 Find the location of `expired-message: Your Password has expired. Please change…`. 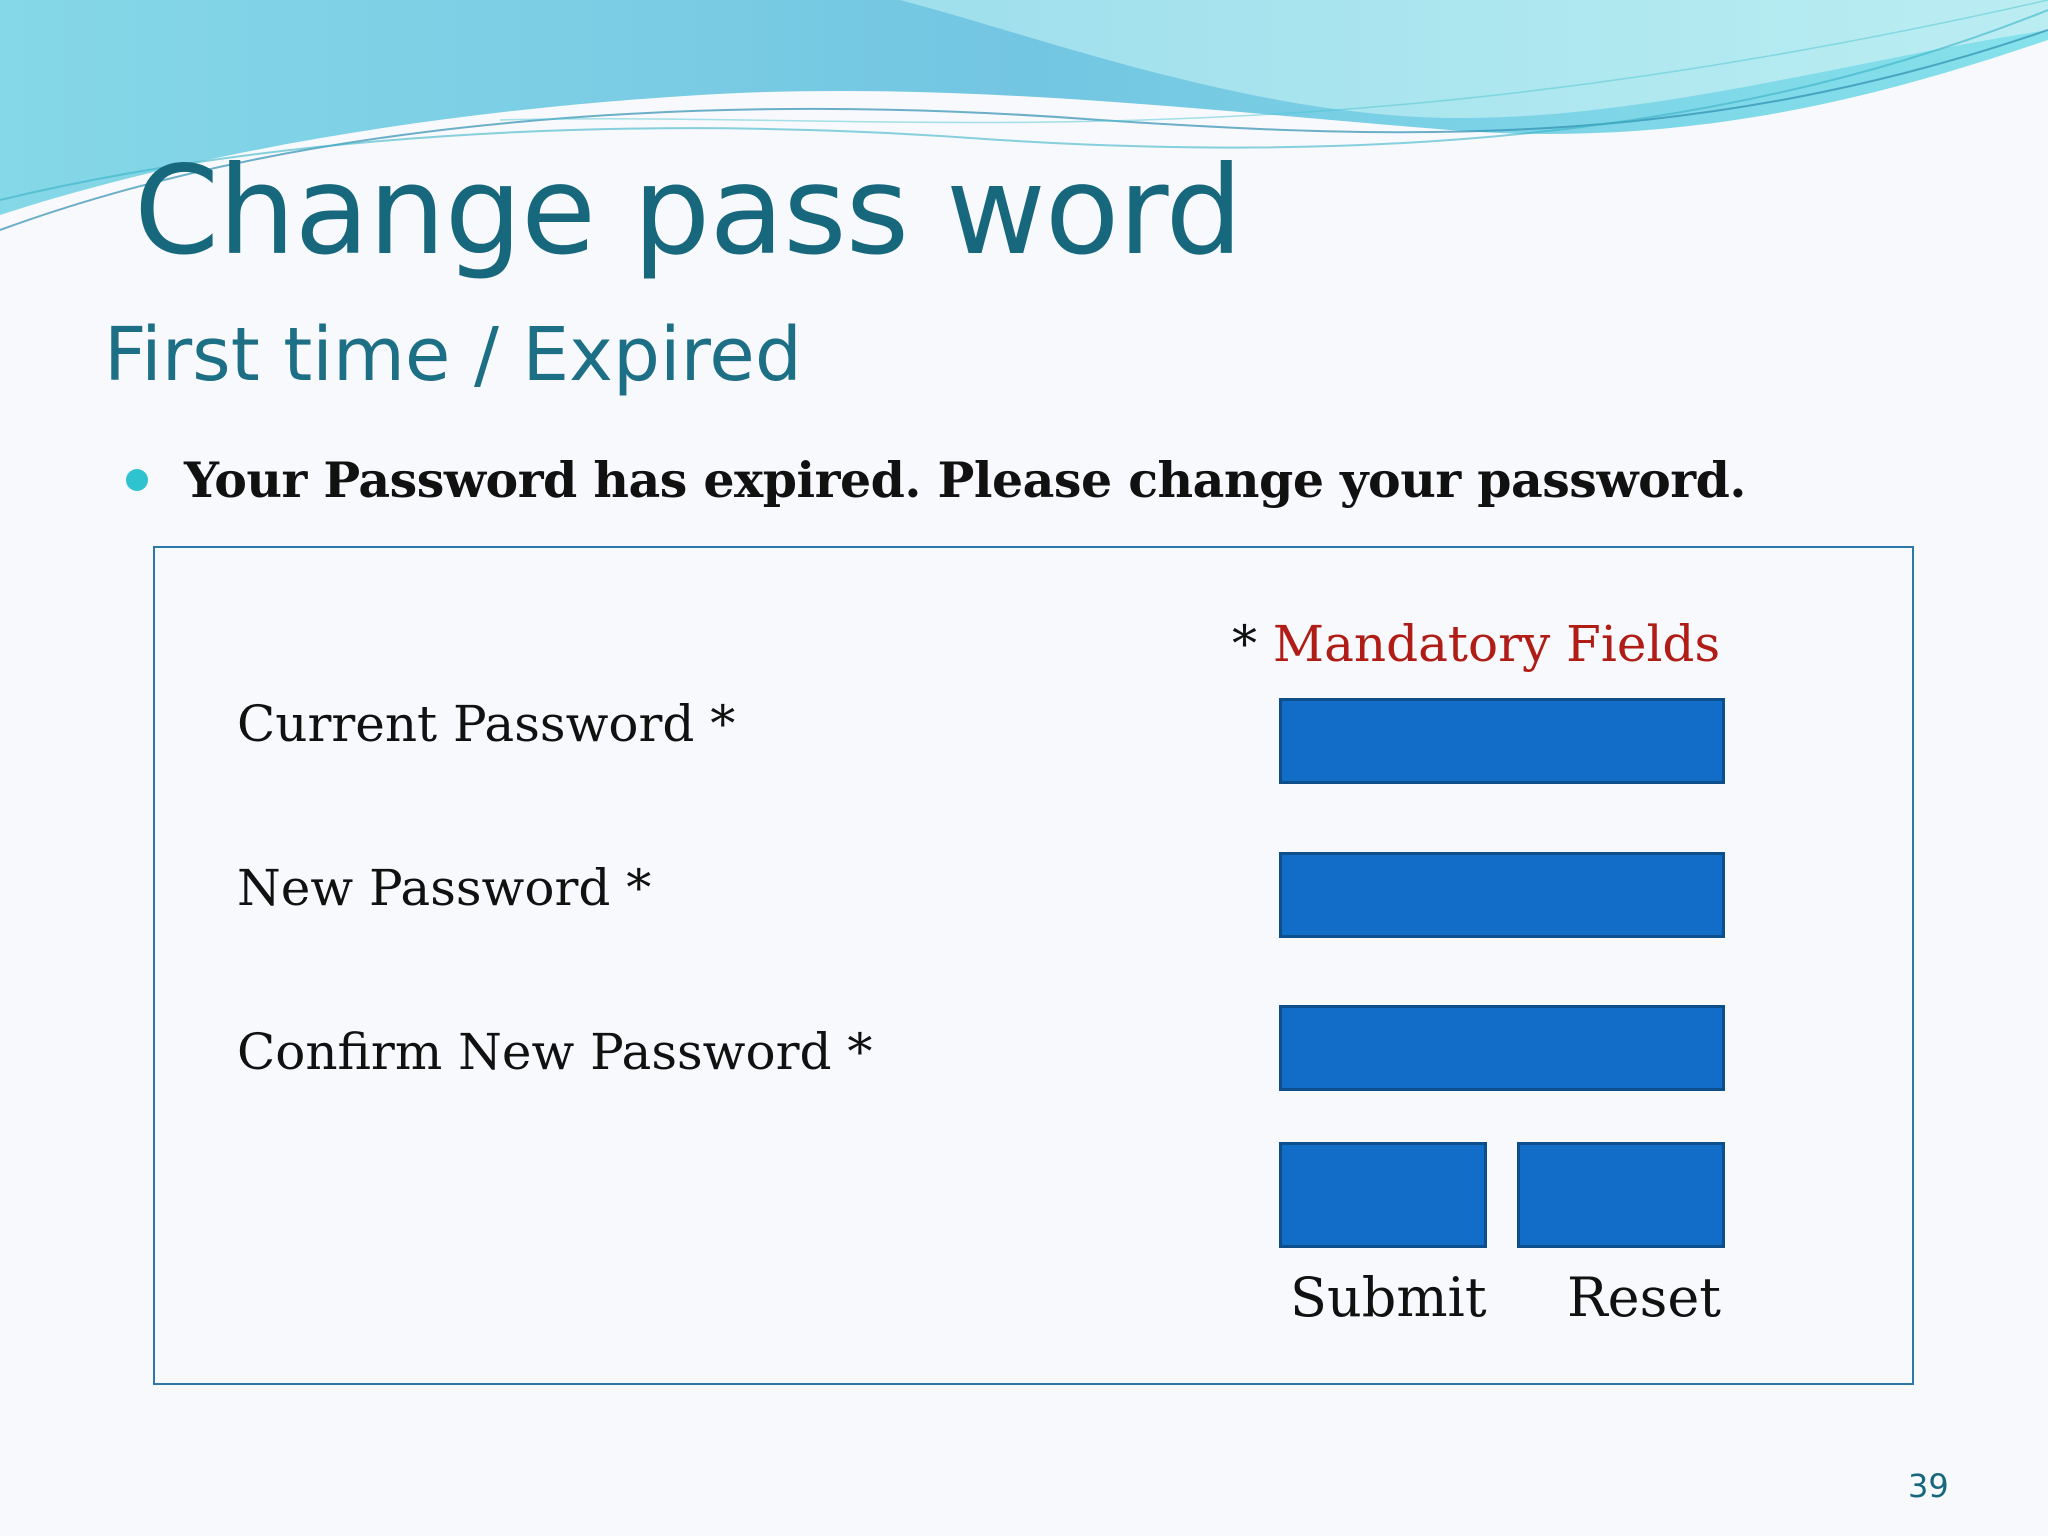

expired-message: Your Password has expired. Please change… is located at coordinates (965, 480).